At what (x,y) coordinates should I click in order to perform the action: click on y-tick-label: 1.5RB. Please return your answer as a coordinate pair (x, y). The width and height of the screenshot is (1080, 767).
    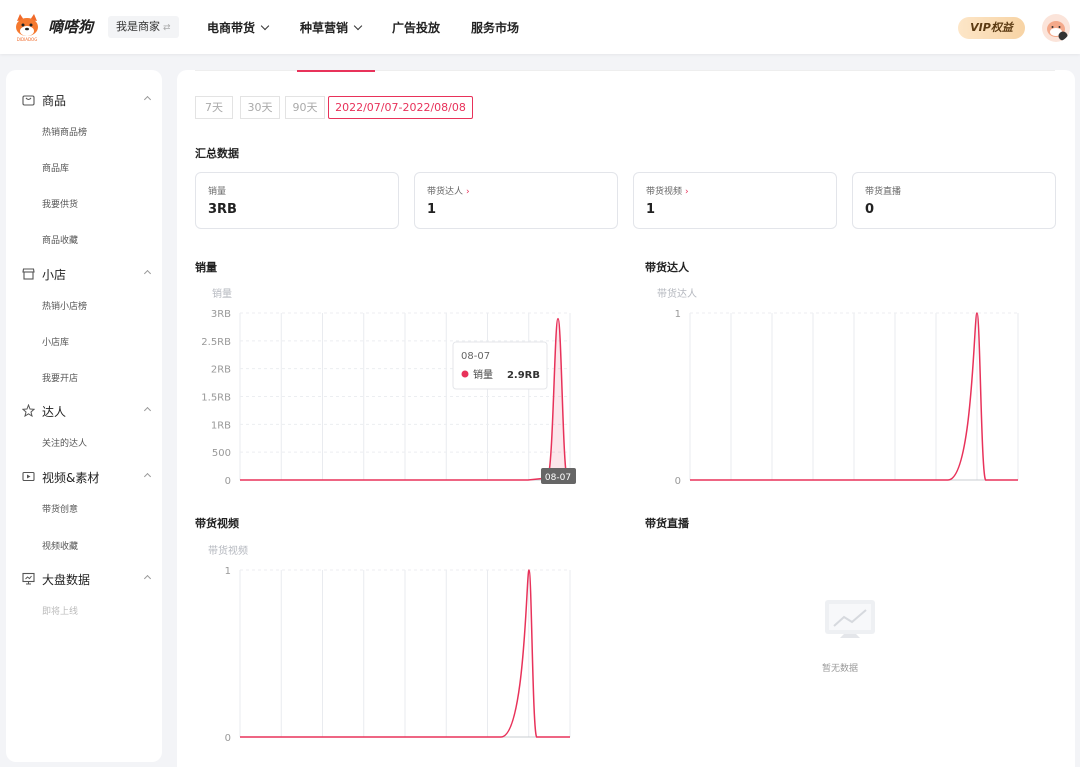
    Looking at the image, I should click on (216, 398).